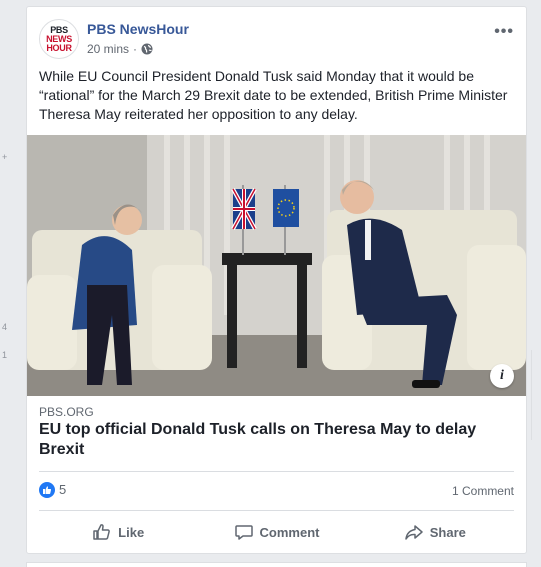  I want to click on info-button: i, so click(502, 376).